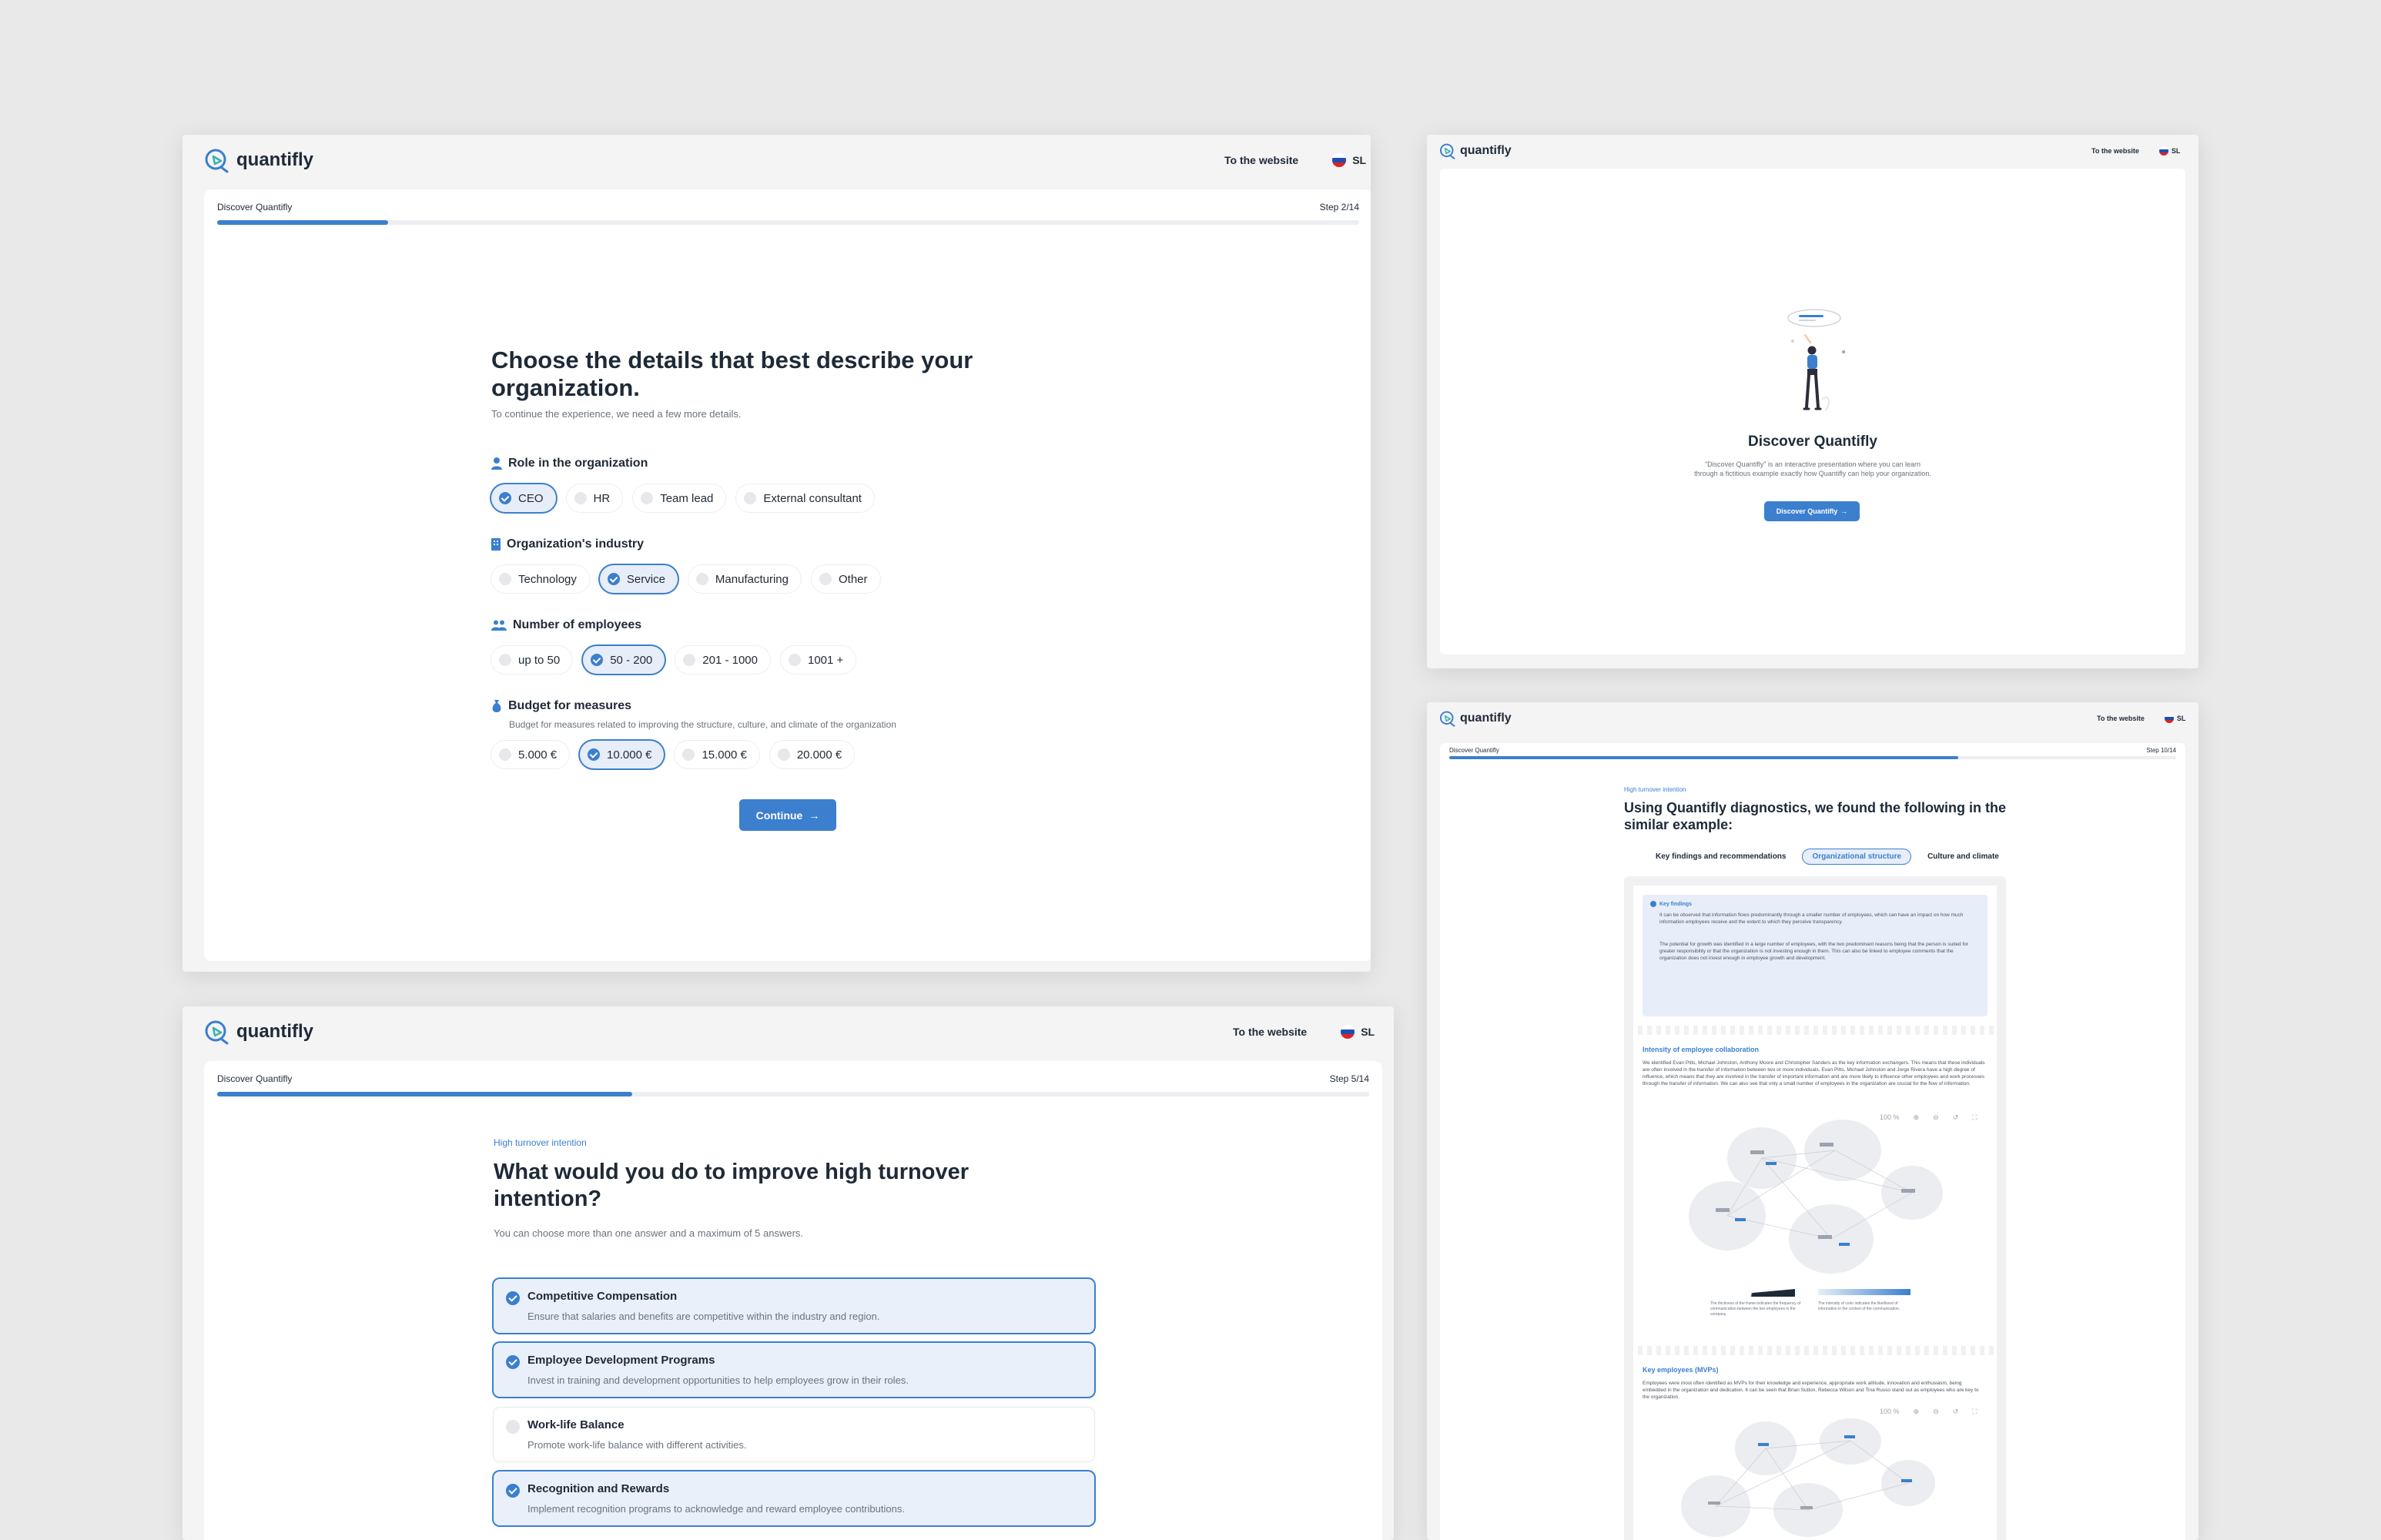  Describe the element at coordinates (730, 660) in the screenshot. I see `option-label: 201 - 1000` at that location.